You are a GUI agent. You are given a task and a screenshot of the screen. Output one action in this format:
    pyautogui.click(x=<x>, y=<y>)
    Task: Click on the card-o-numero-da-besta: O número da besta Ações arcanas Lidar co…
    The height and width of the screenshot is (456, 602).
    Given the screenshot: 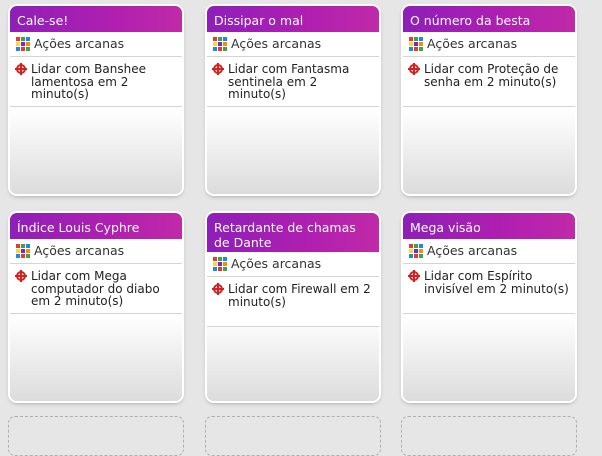 What is the action you would take?
    pyautogui.click(x=489, y=100)
    